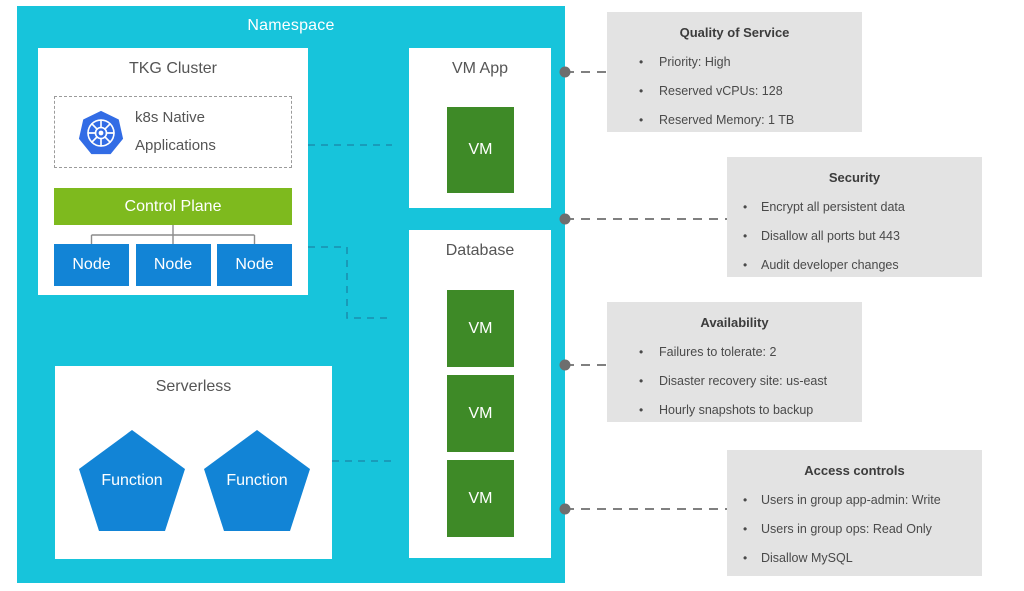 Image resolution: width=1024 pixels, height=591 pixels. I want to click on namespace-title: Namespace, so click(291, 25).